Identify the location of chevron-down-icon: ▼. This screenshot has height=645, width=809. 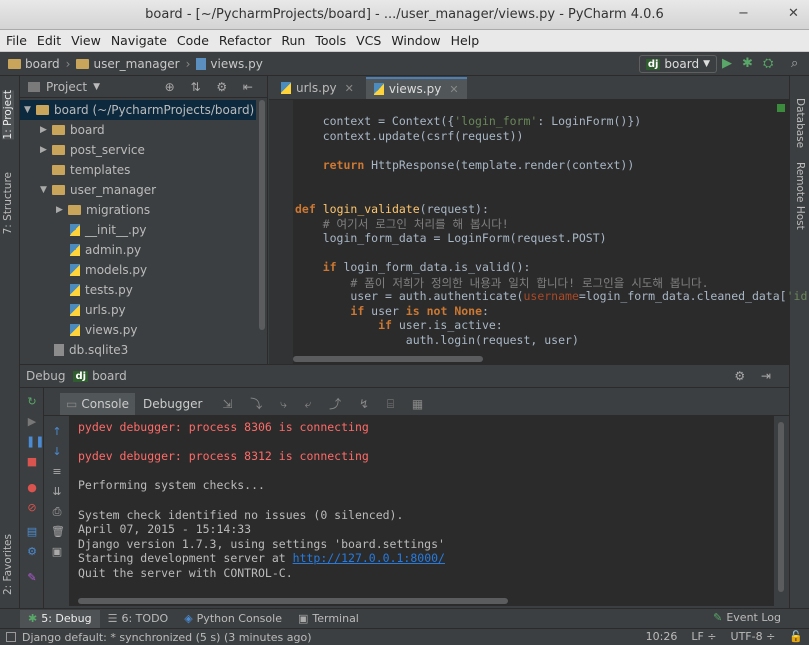
(96, 87).